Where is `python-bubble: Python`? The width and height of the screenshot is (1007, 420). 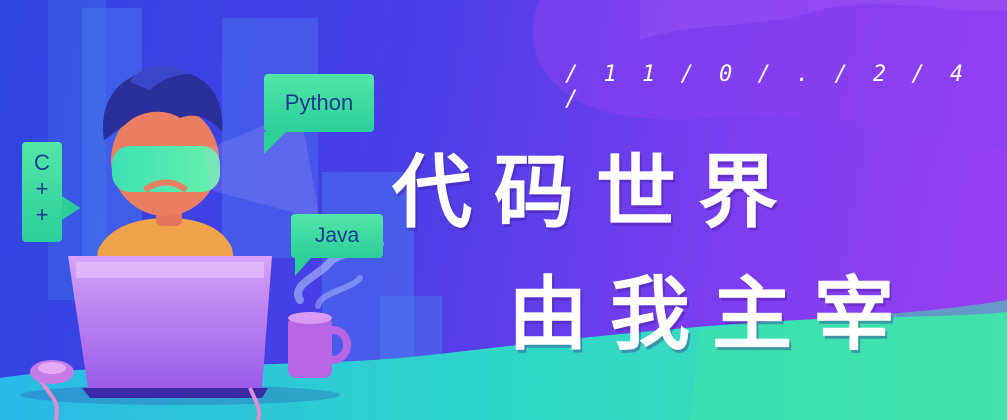 python-bubble: Python is located at coordinates (319, 114).